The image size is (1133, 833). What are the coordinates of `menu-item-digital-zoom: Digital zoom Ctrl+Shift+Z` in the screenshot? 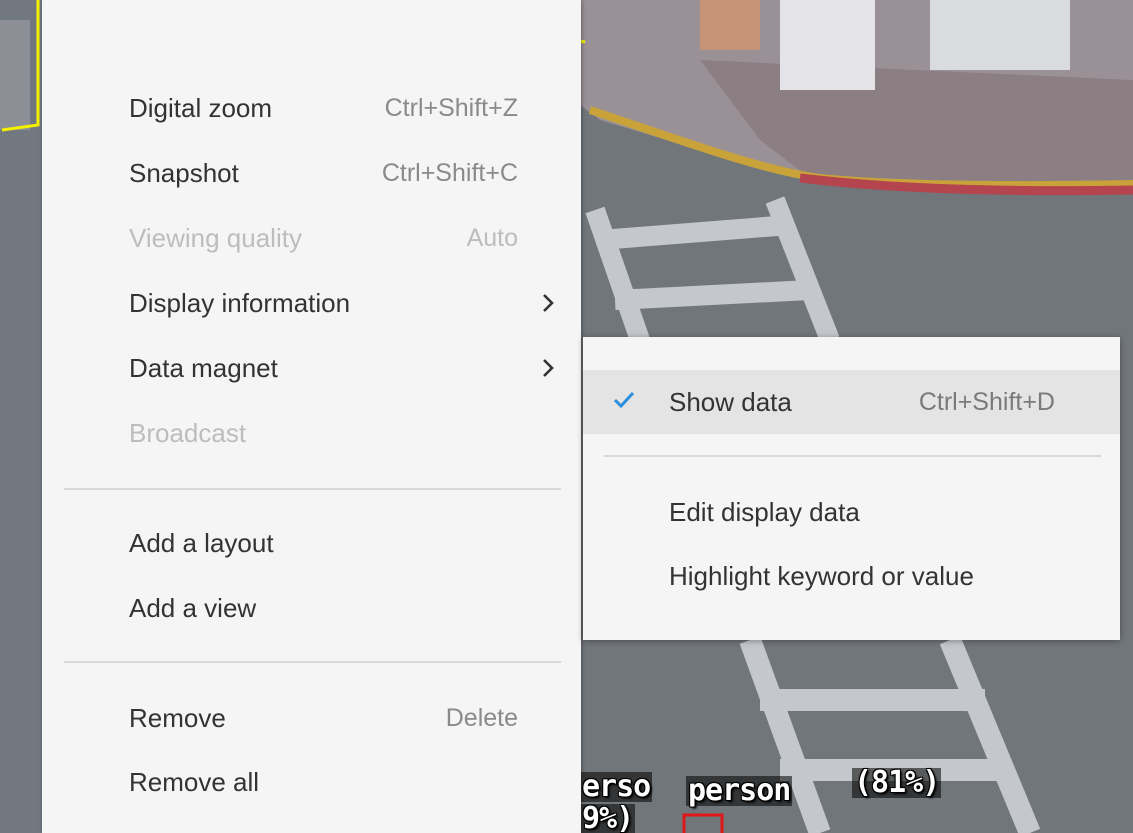 It's located at (311, 108).